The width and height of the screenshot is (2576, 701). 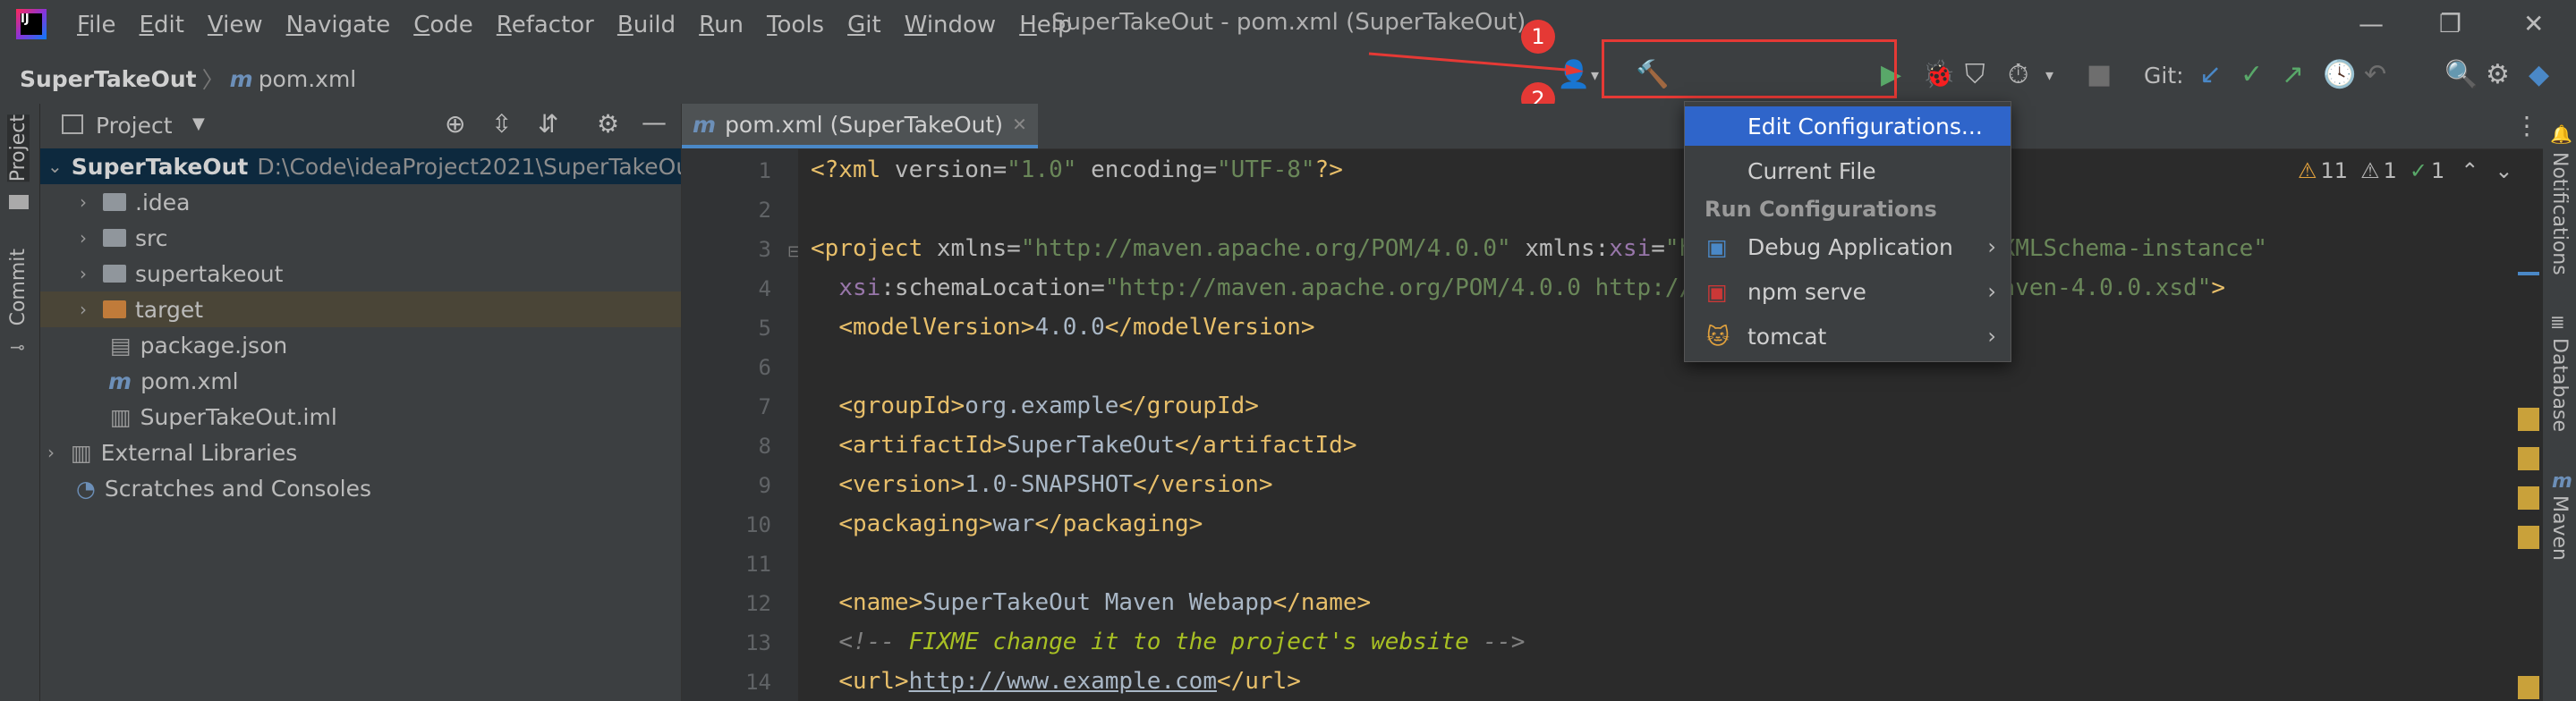 I want to click on next-problem-icon: ⌄, so click(x=2503, y=170).